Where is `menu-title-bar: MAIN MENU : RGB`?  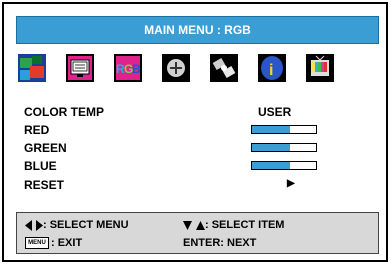 menu-title-bar: MAIN MENU : RGB is located at coordinates (197, 30).